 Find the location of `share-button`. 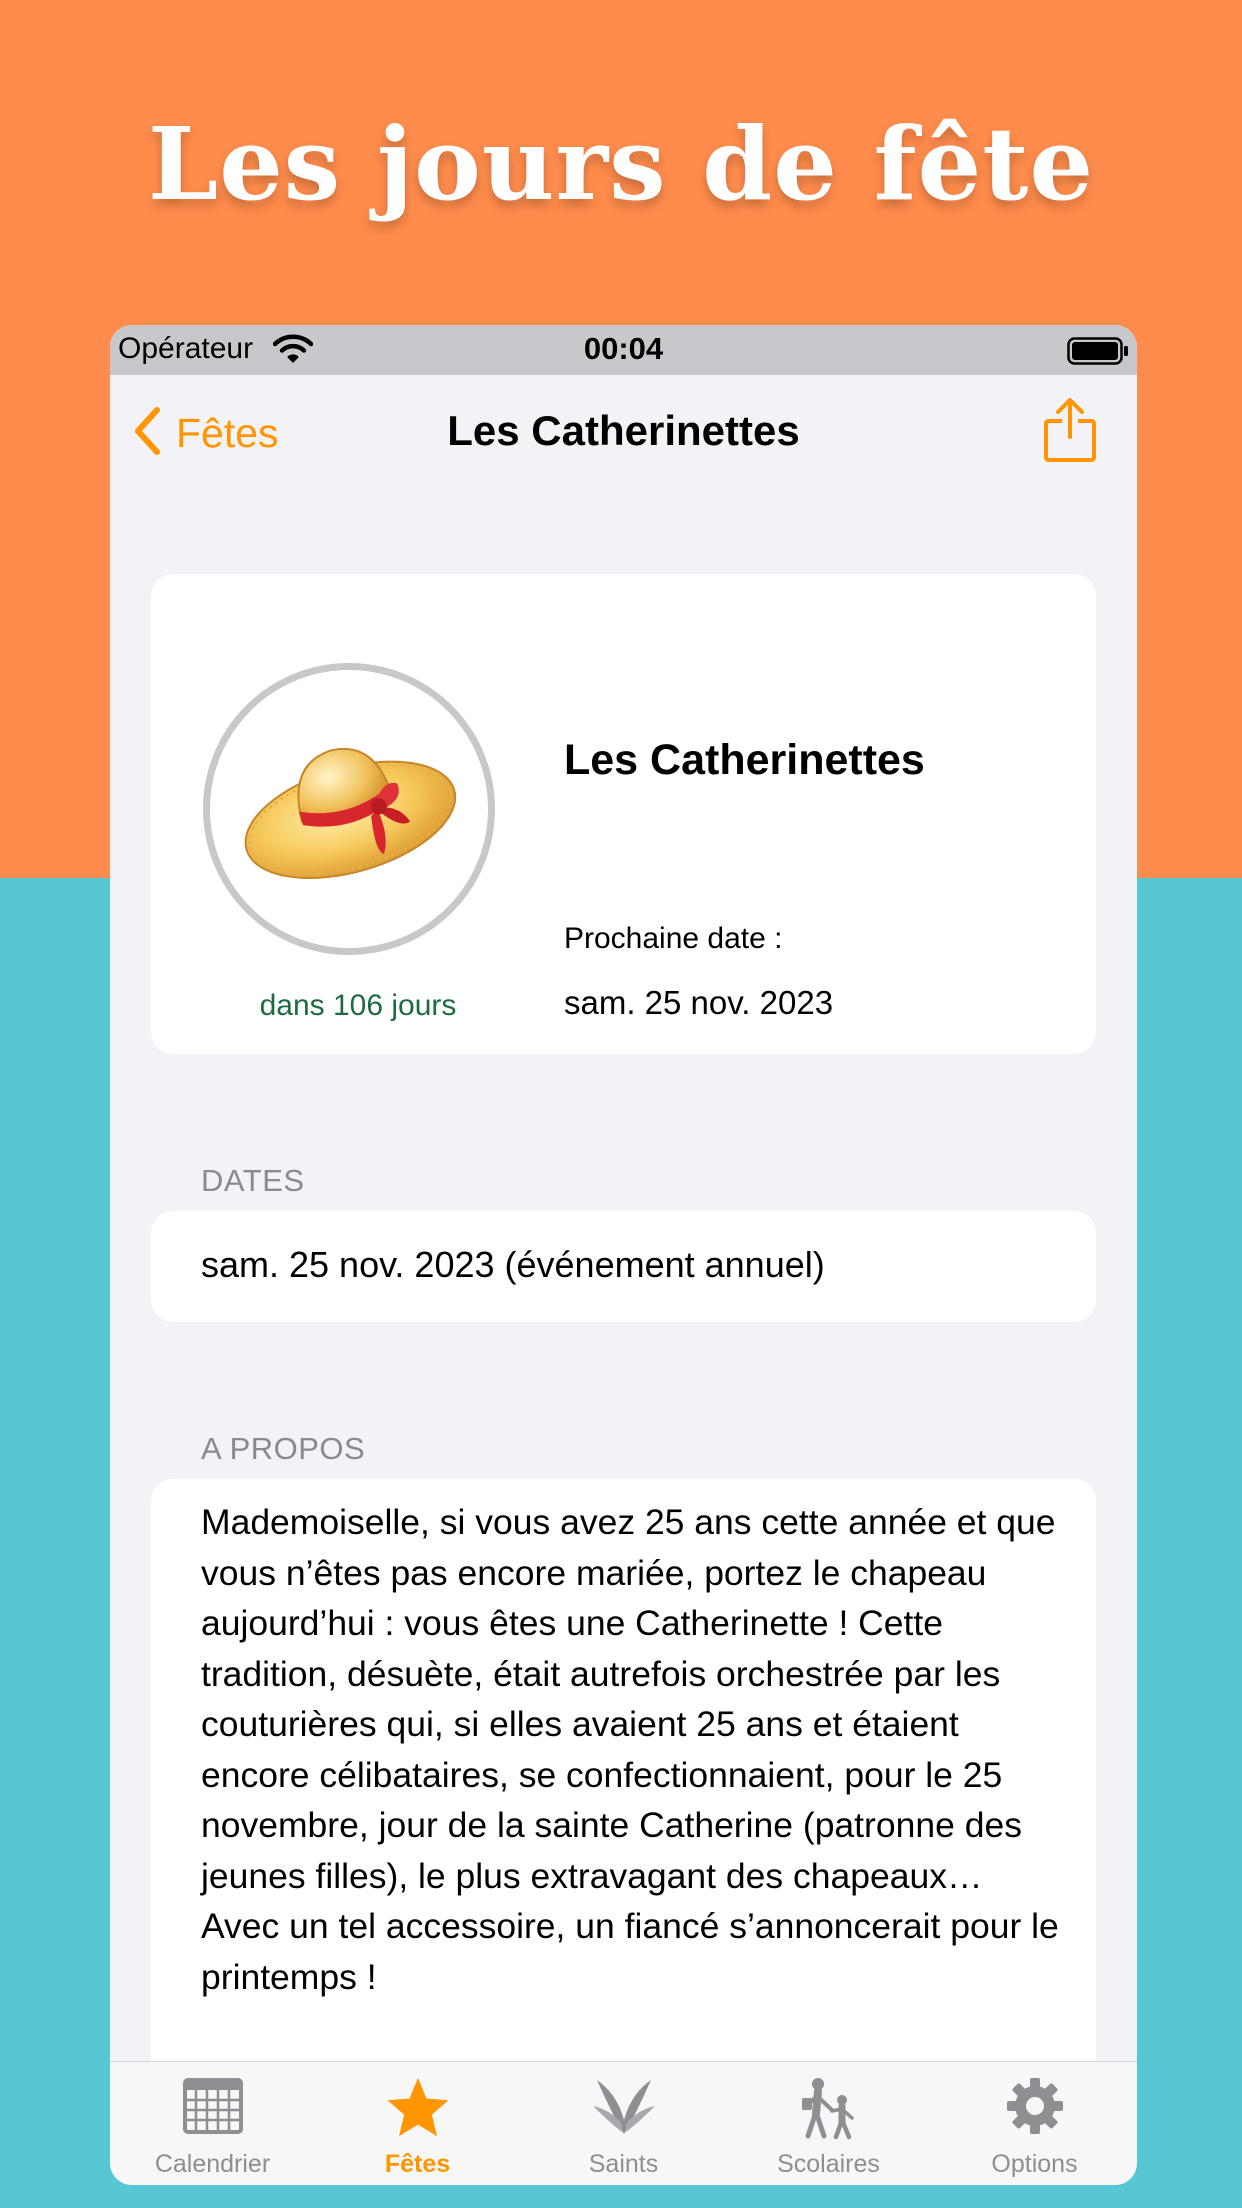

share-button is located at coordinates (1070, 432).